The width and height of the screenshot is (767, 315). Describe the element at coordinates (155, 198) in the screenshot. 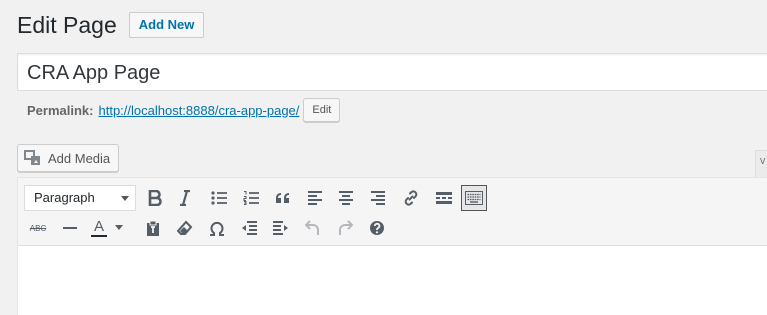

I see `bold-icon` at that location.